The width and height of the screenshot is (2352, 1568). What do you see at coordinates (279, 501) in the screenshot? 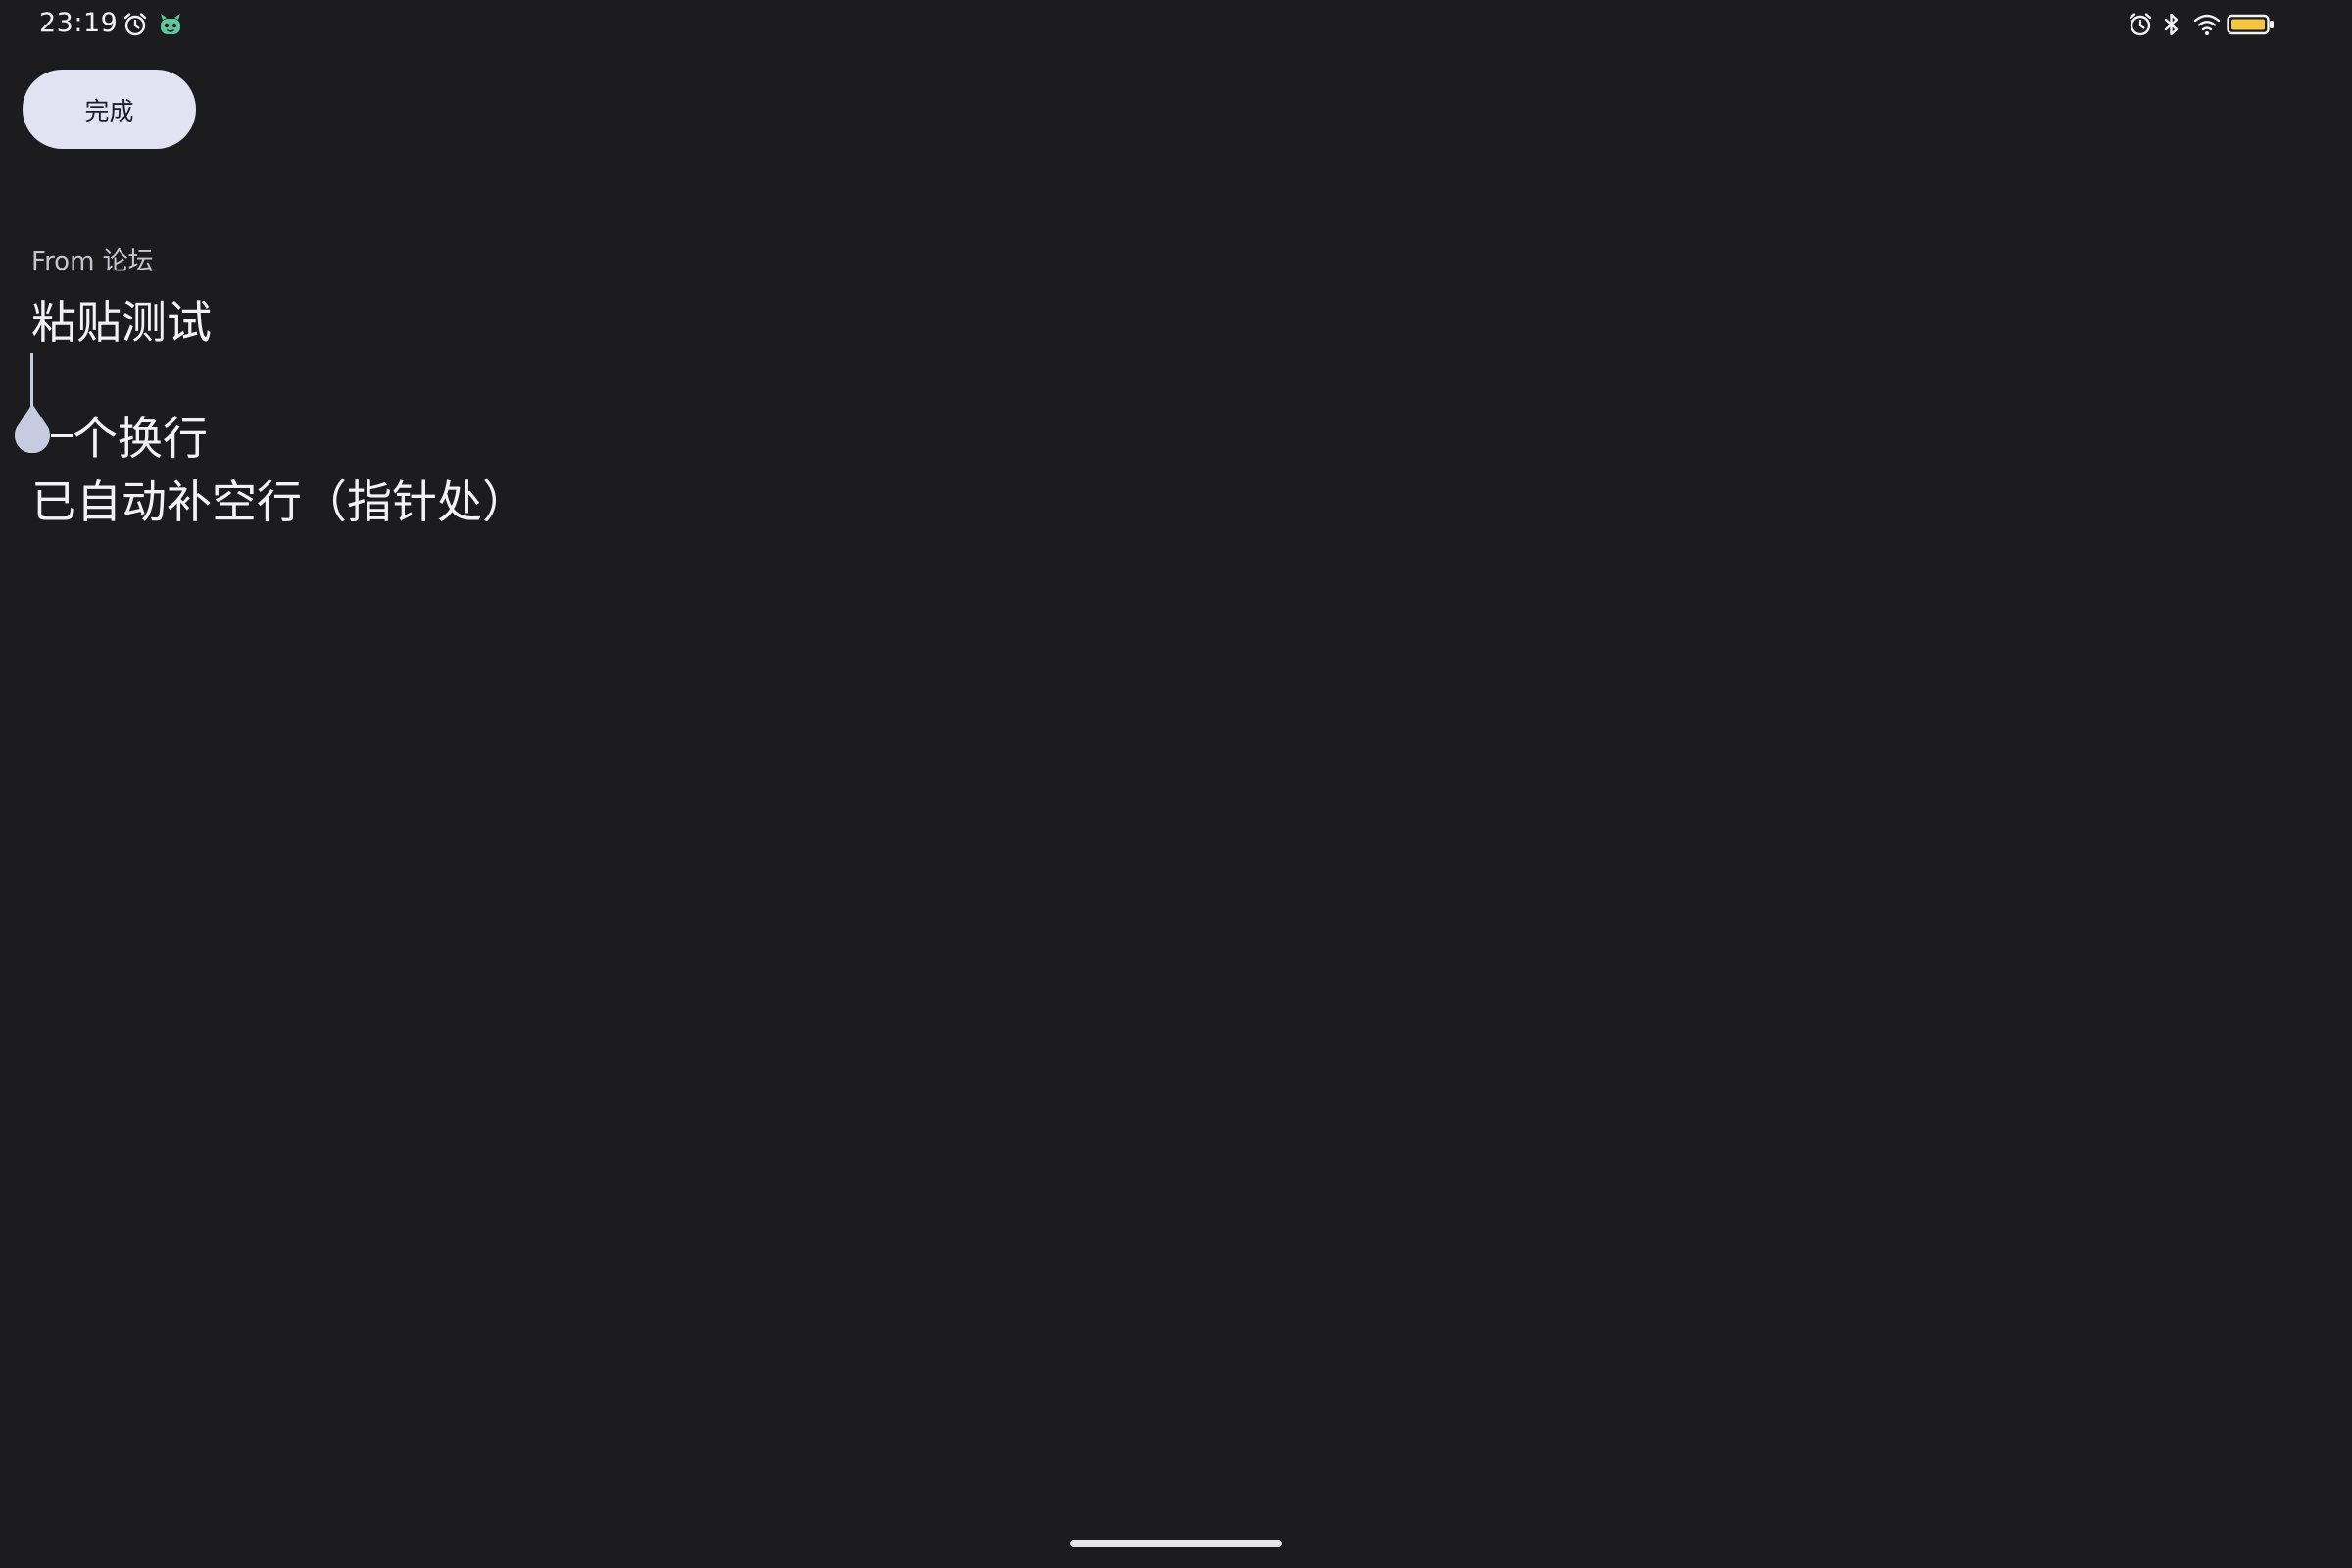
I see `note-line: 已自动补空行（指针处）` at bounding box center [279, 501].